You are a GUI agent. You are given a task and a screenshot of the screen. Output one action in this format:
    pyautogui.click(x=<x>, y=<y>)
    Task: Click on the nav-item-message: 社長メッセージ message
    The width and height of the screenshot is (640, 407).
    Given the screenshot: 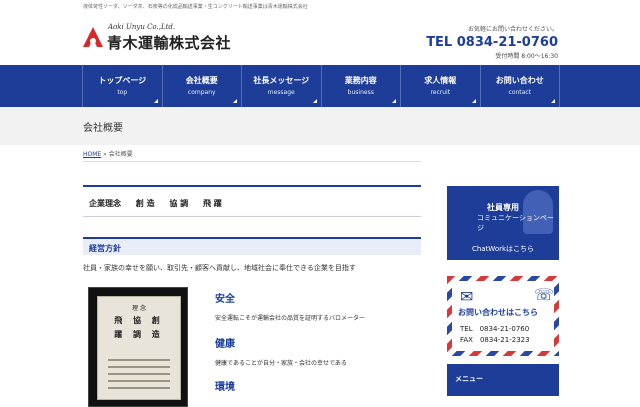 What is the action you would take?
    pyautogui.click(x=281, y=86)
    